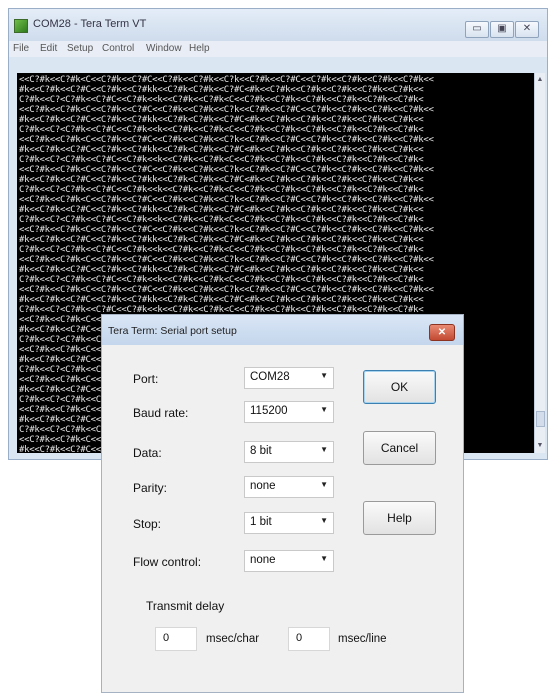 The width and height of the screenshot is (552, 693). Describe the element at coordinates (399, 387) in the screenshot. I see `ok-button: OK` at that location.